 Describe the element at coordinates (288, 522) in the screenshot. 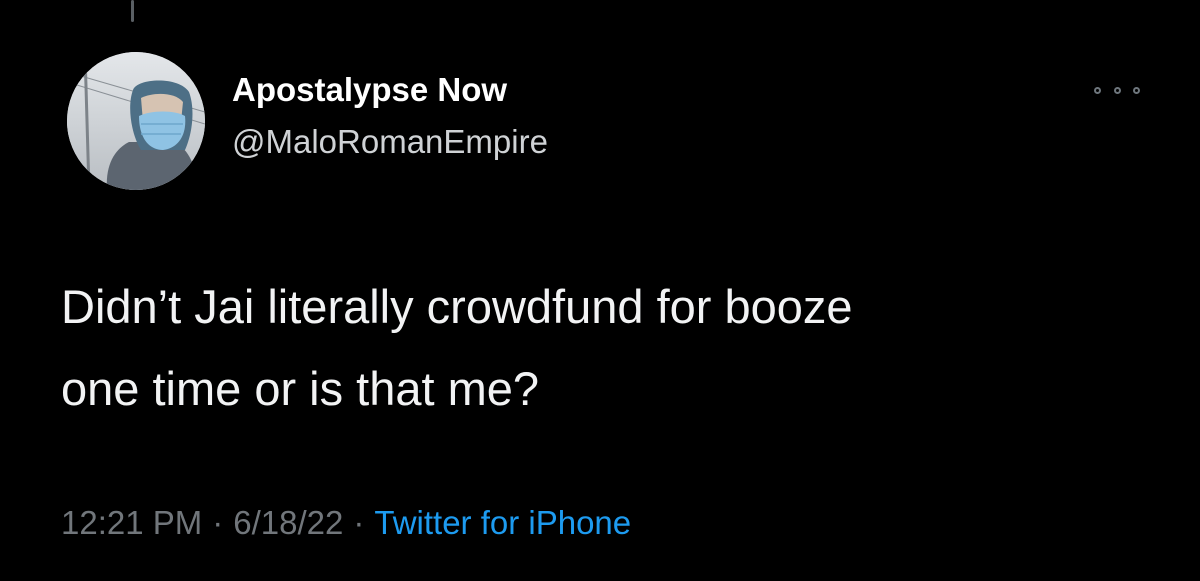

I see `tweet-date: 6/18/22` at that location.